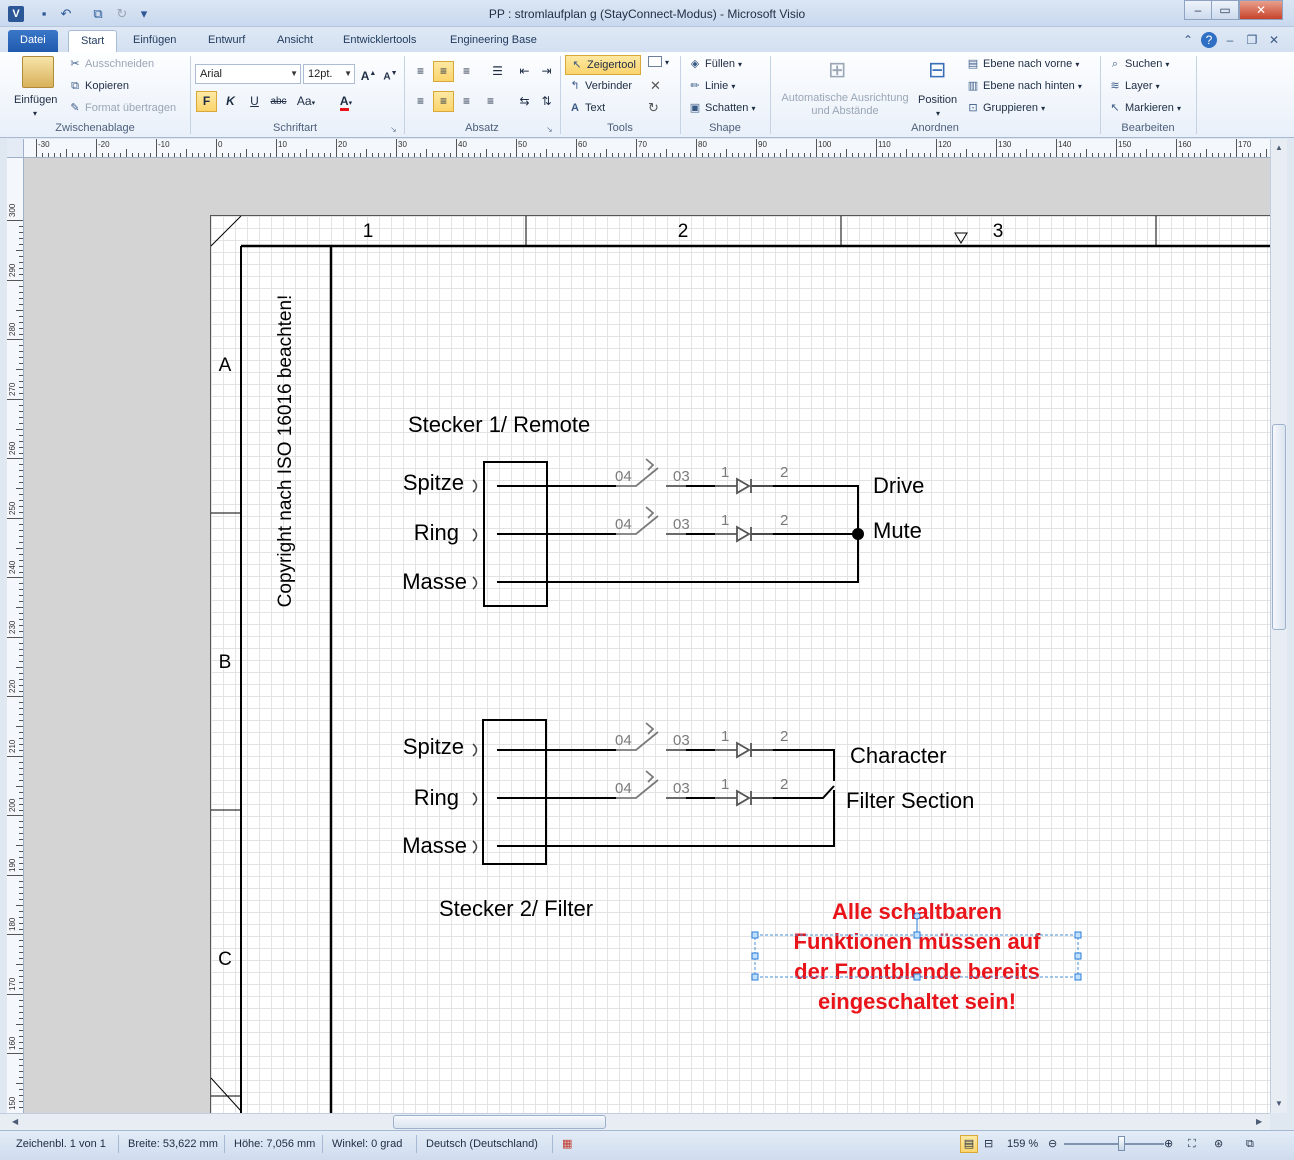 This screenshot has height=1160, width=1294. Describe the element at coordinates (15, 1121) in the screenshot. I see `scroll-left-icon: ◀` at that location.